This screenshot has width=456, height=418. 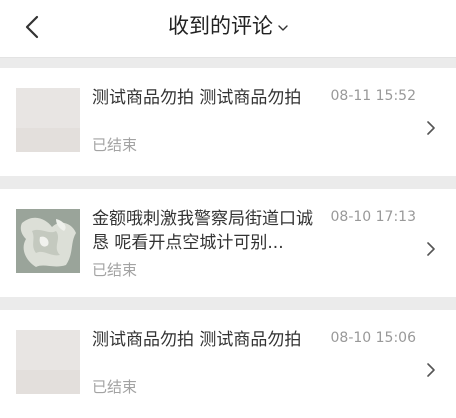 What do you see at coordinates (373, 217) in the screenshot?
I see `comment-time: 08-10 17:13` at bounding box center [373, 217].